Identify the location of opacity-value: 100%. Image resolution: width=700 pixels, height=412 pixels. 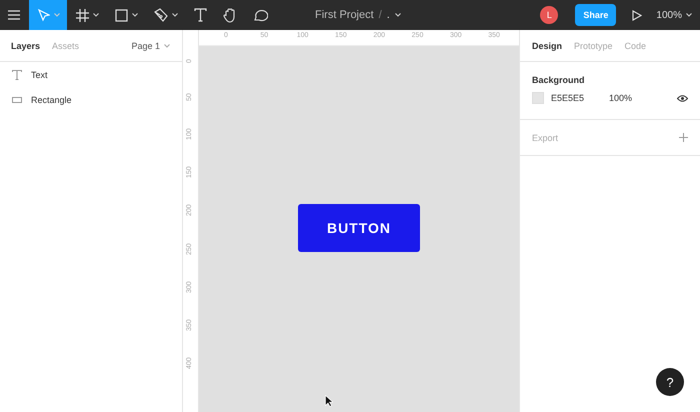
(620, 98).